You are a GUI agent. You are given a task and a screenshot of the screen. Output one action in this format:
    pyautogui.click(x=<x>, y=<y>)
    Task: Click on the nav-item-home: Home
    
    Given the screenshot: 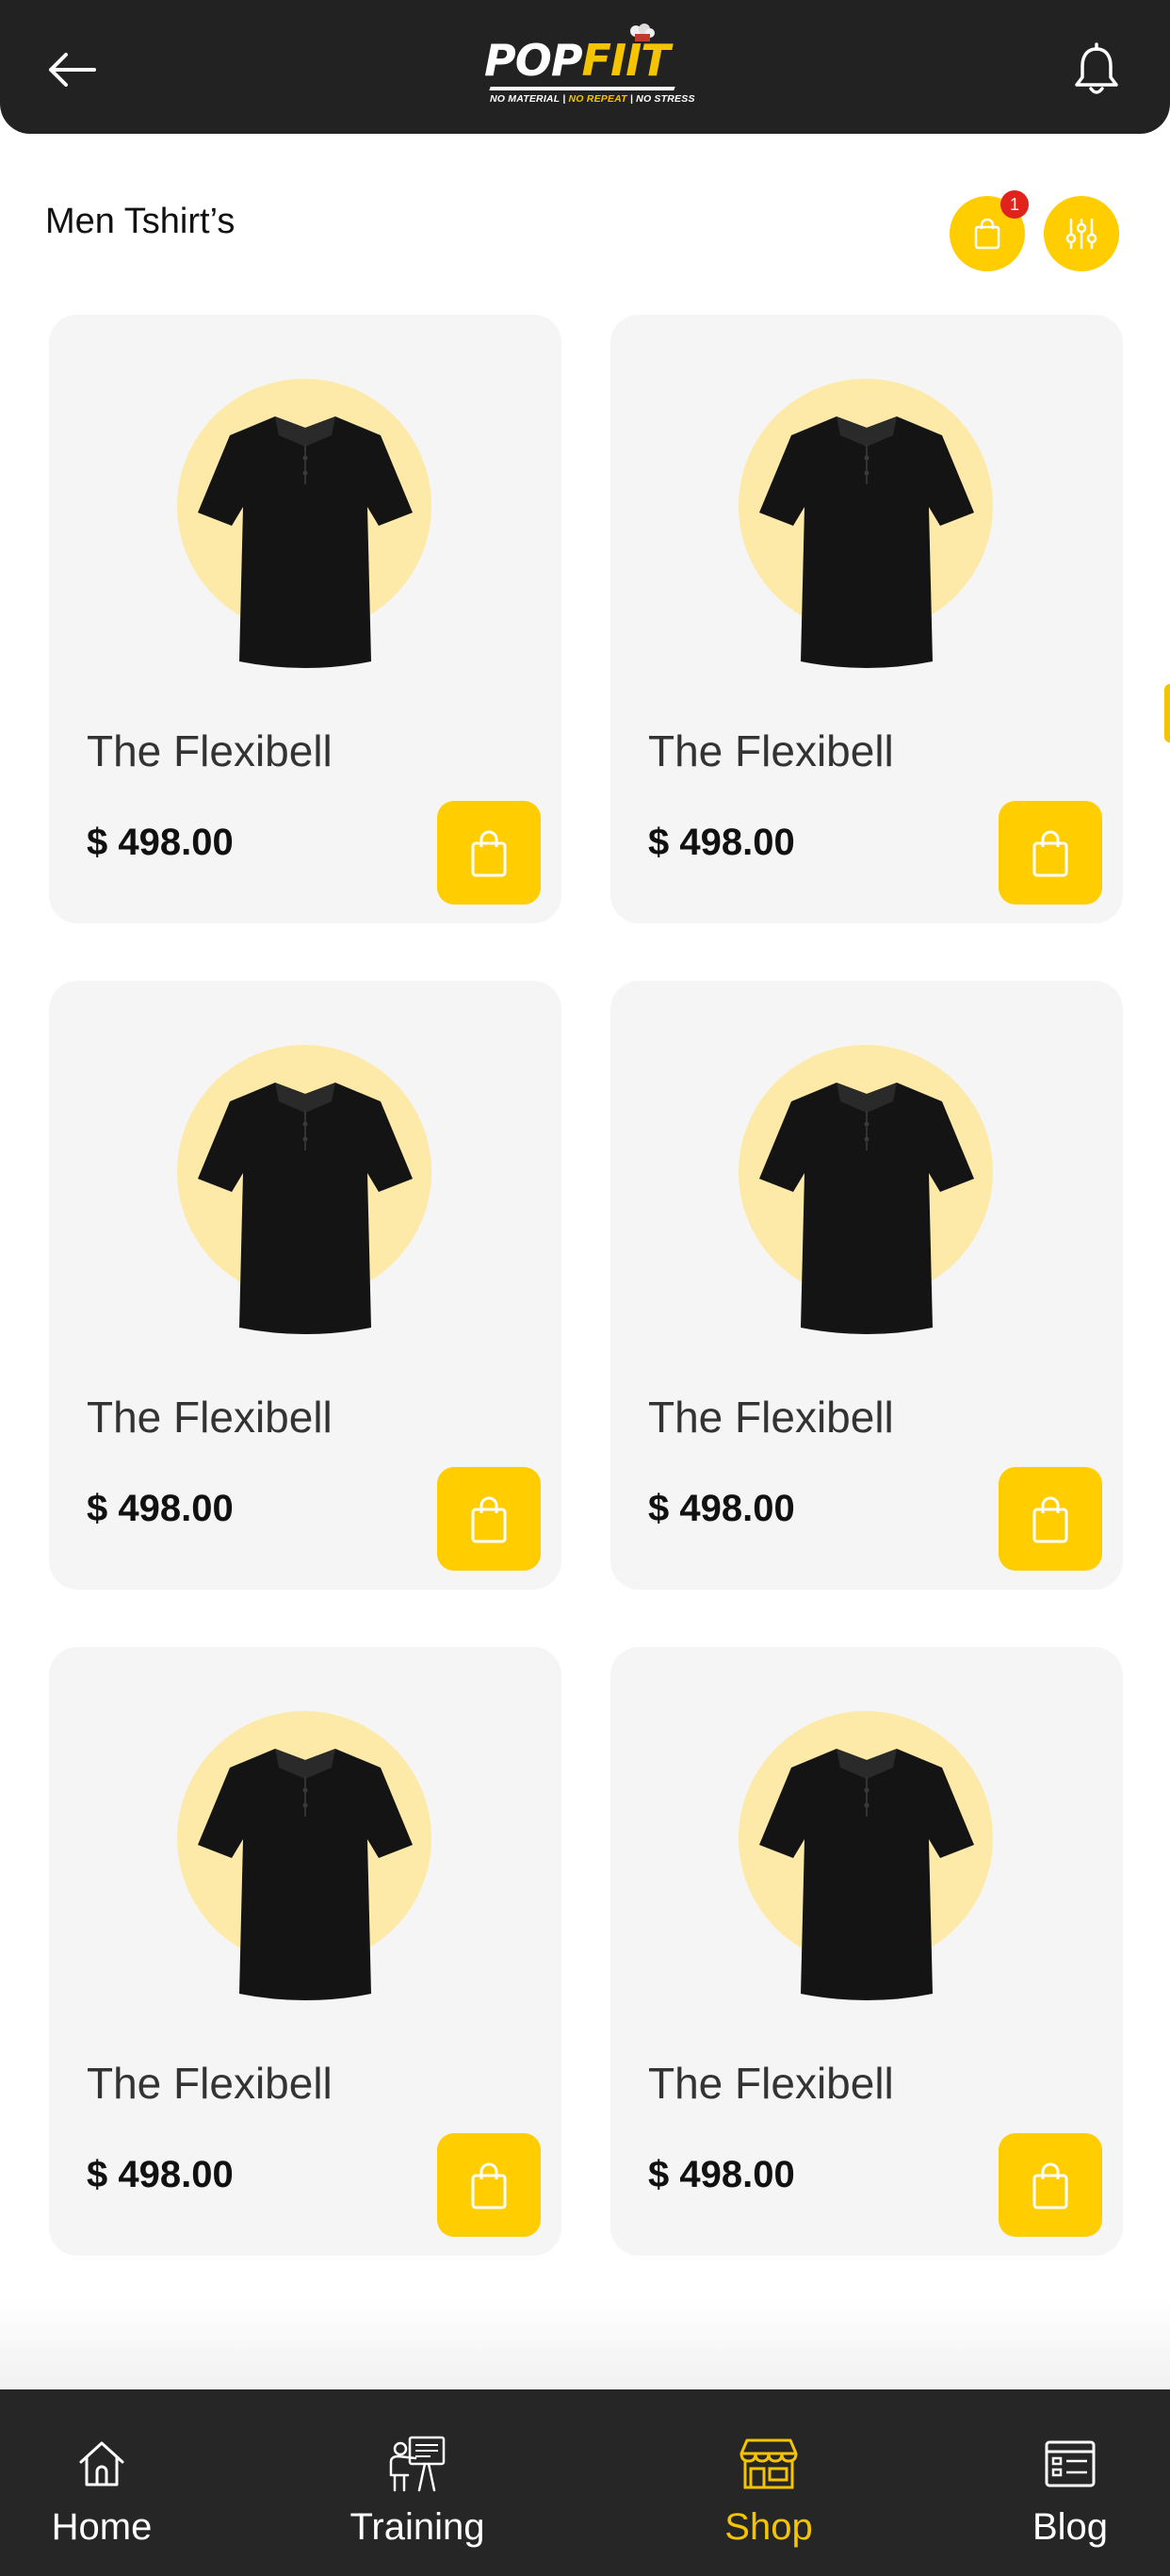 What is the action you would take?
    pyautogui.click(x=101, y=2482)
    